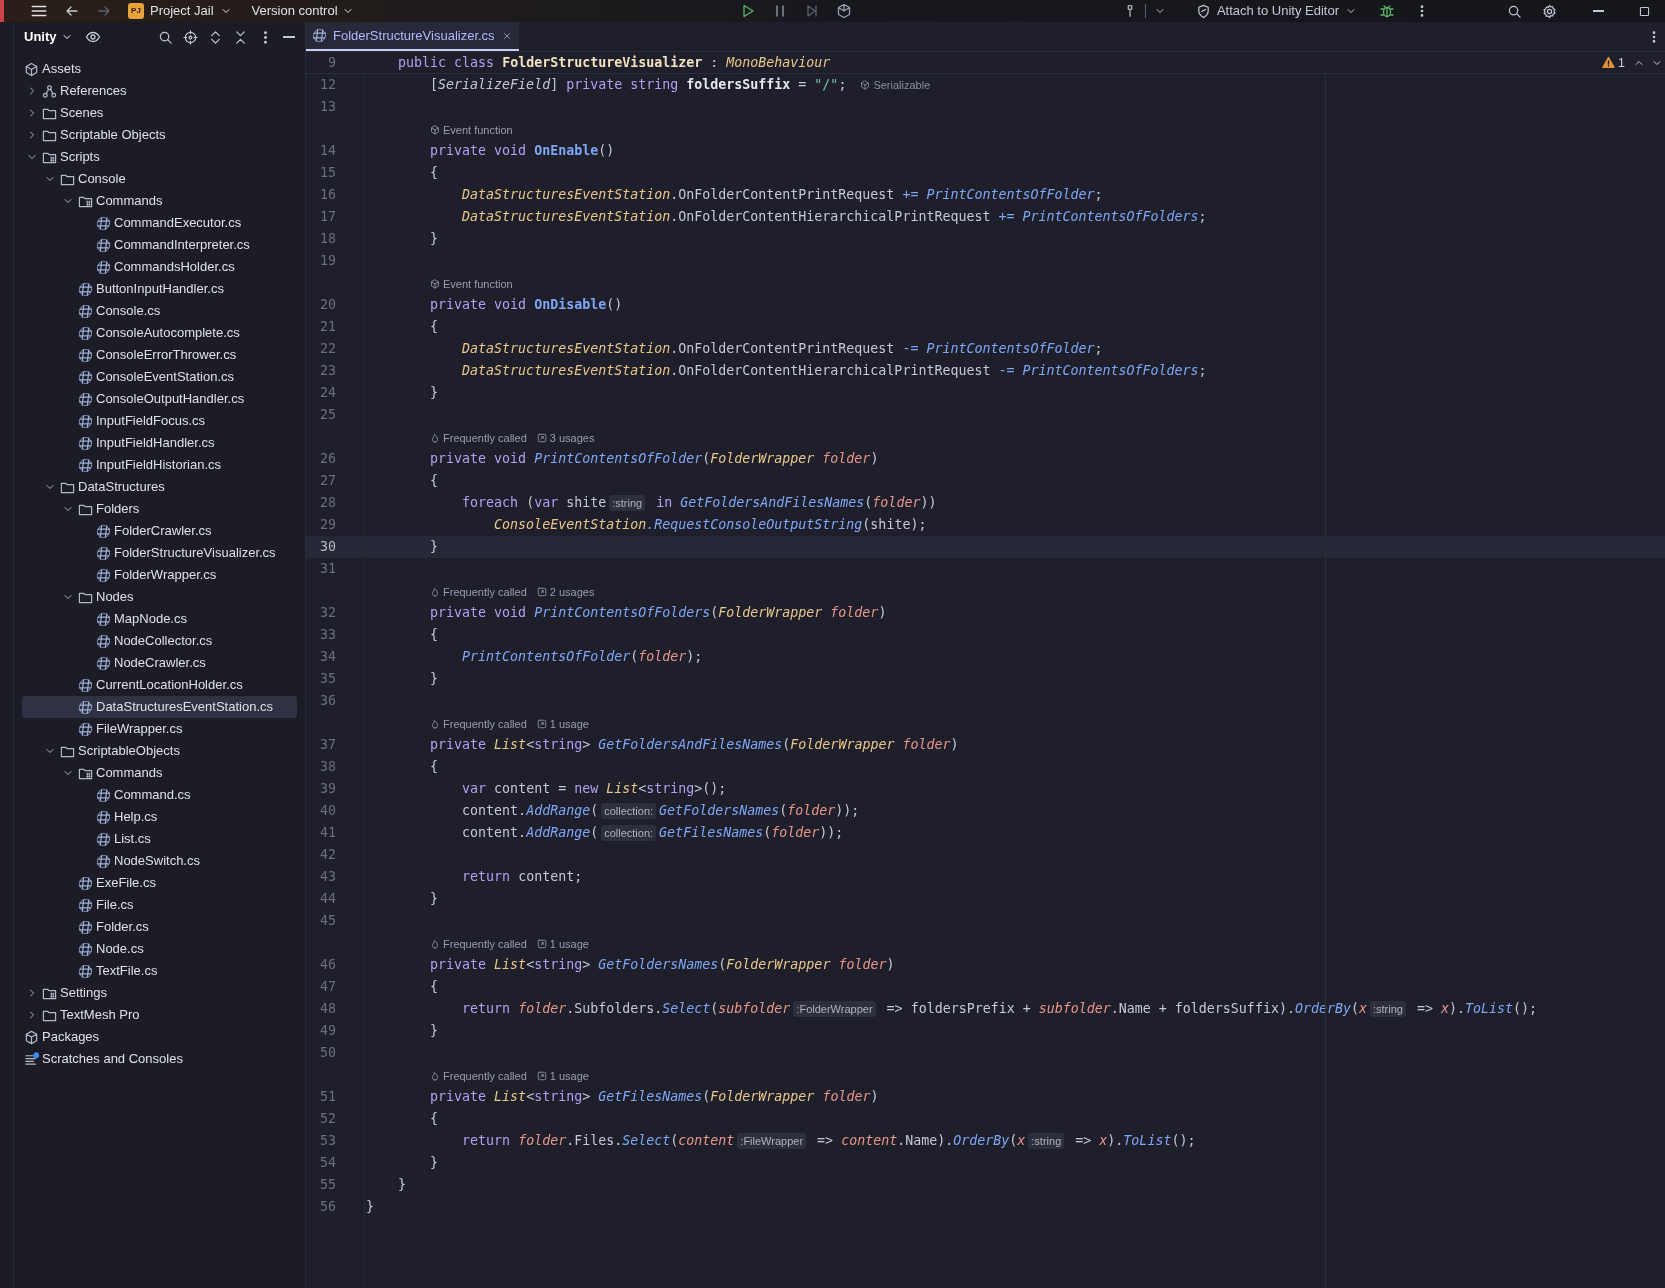 The height and width of the screenshot is (1288, 1665). I want to click on tree-item: ExeFile.cs, so click(159, 883).